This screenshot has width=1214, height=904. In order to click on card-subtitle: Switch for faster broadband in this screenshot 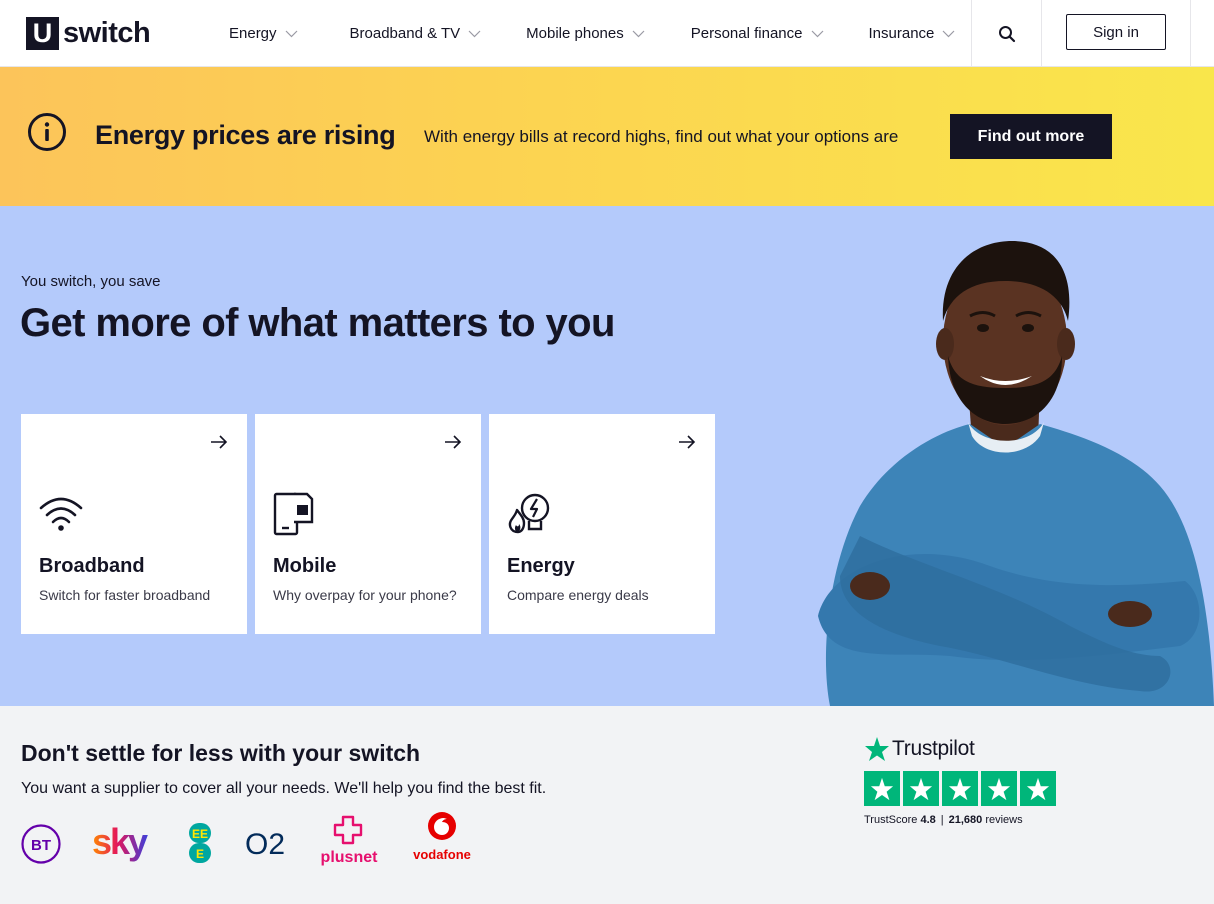, I will do `click(125, 595)`.